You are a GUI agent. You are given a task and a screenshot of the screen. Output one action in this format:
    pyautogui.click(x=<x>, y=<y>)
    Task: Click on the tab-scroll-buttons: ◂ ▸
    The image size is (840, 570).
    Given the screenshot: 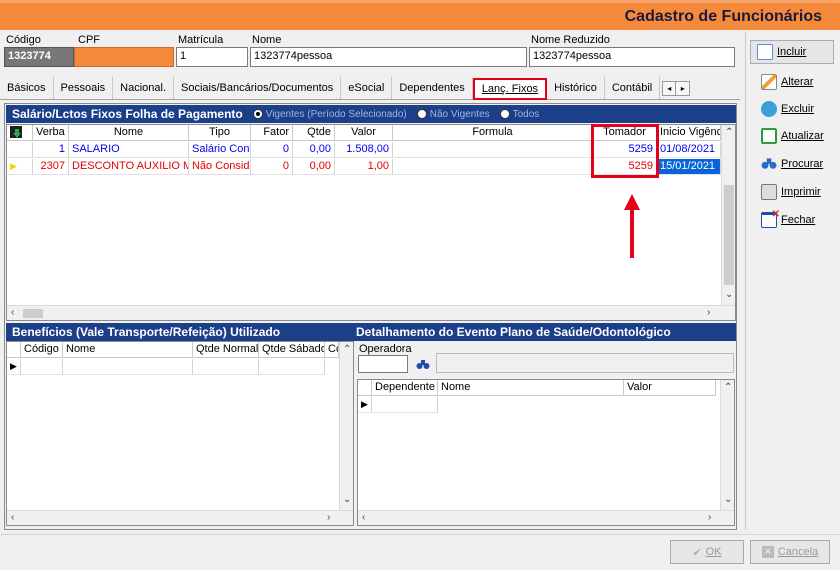 What is the action you would take?
    pyautogui.click(x=676, y=88)
    